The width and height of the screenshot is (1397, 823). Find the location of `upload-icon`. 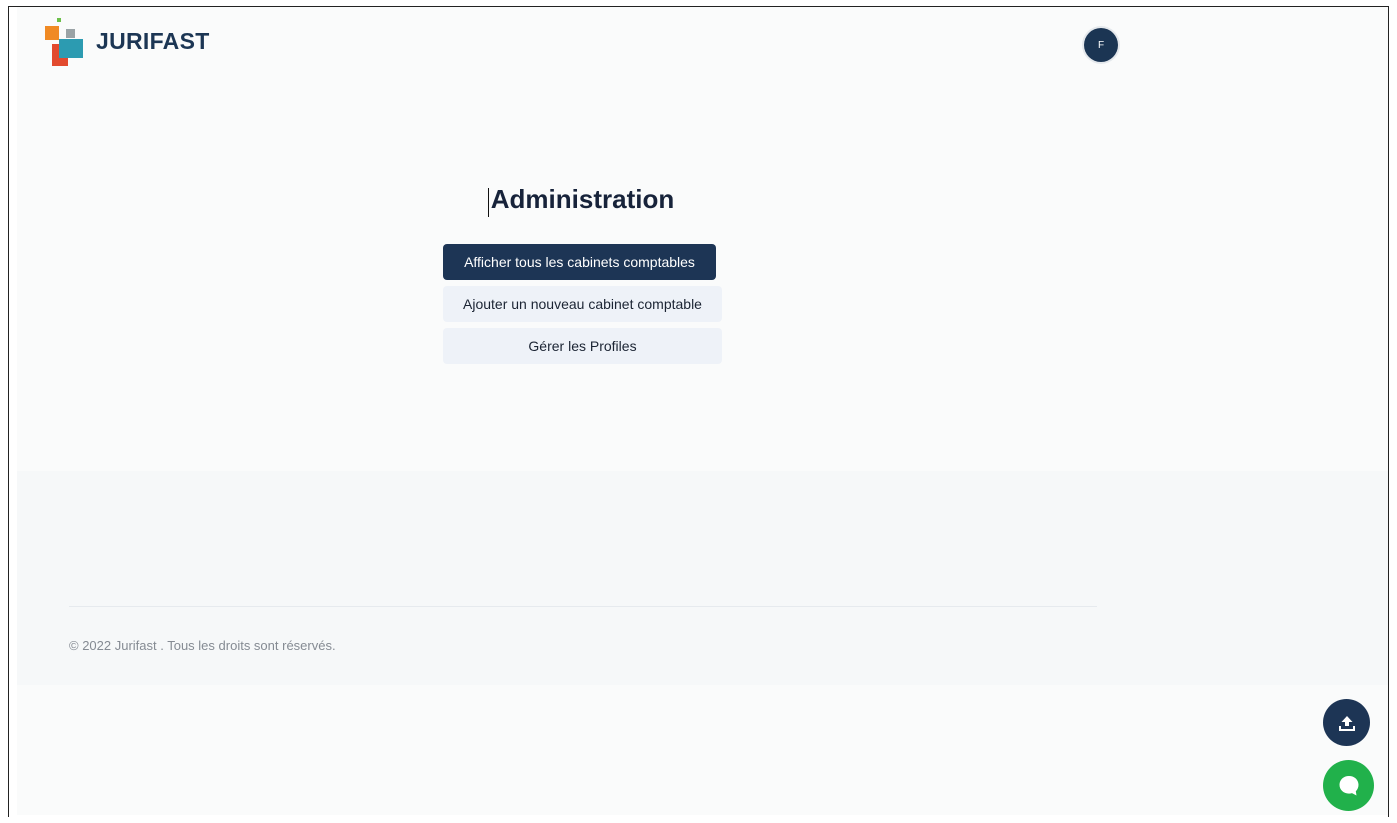

upload-icon is located at coordinates (1346, 723).